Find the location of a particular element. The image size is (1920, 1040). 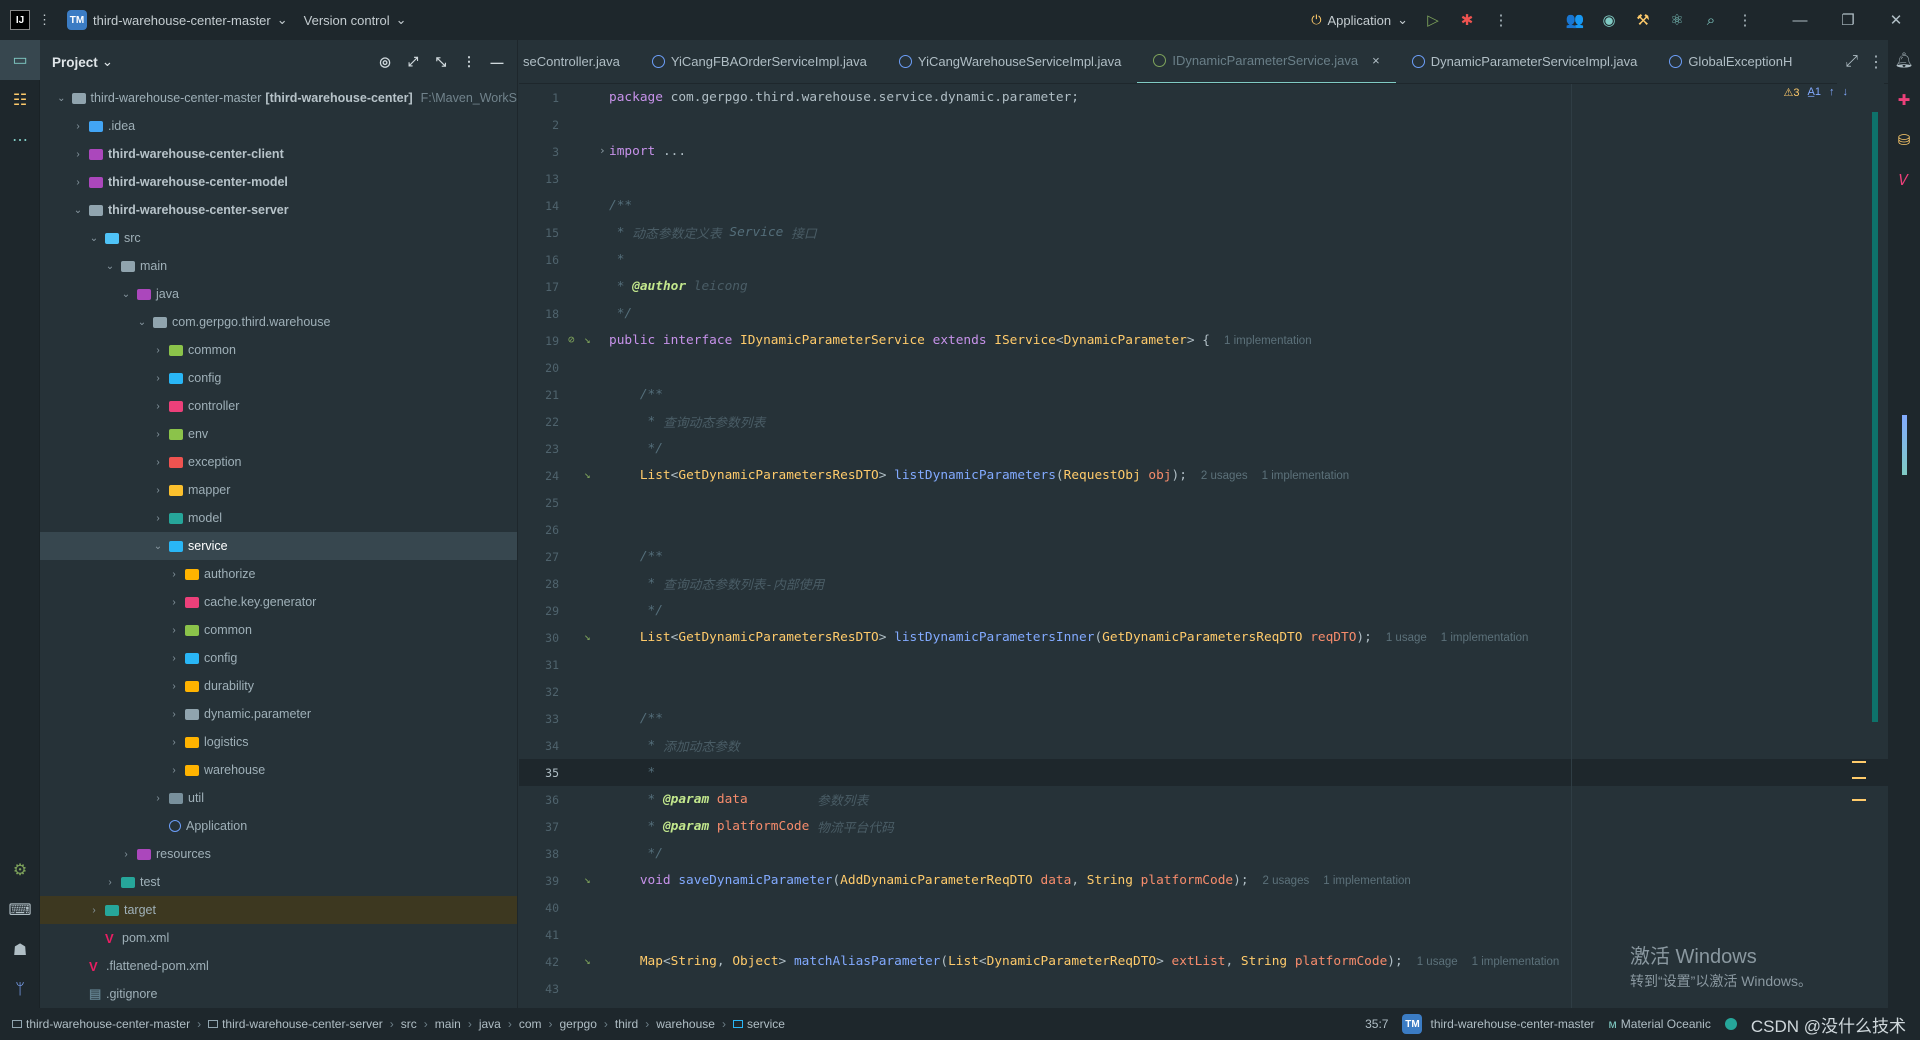

tree-item: › resources is located at coordinates (278, 854).